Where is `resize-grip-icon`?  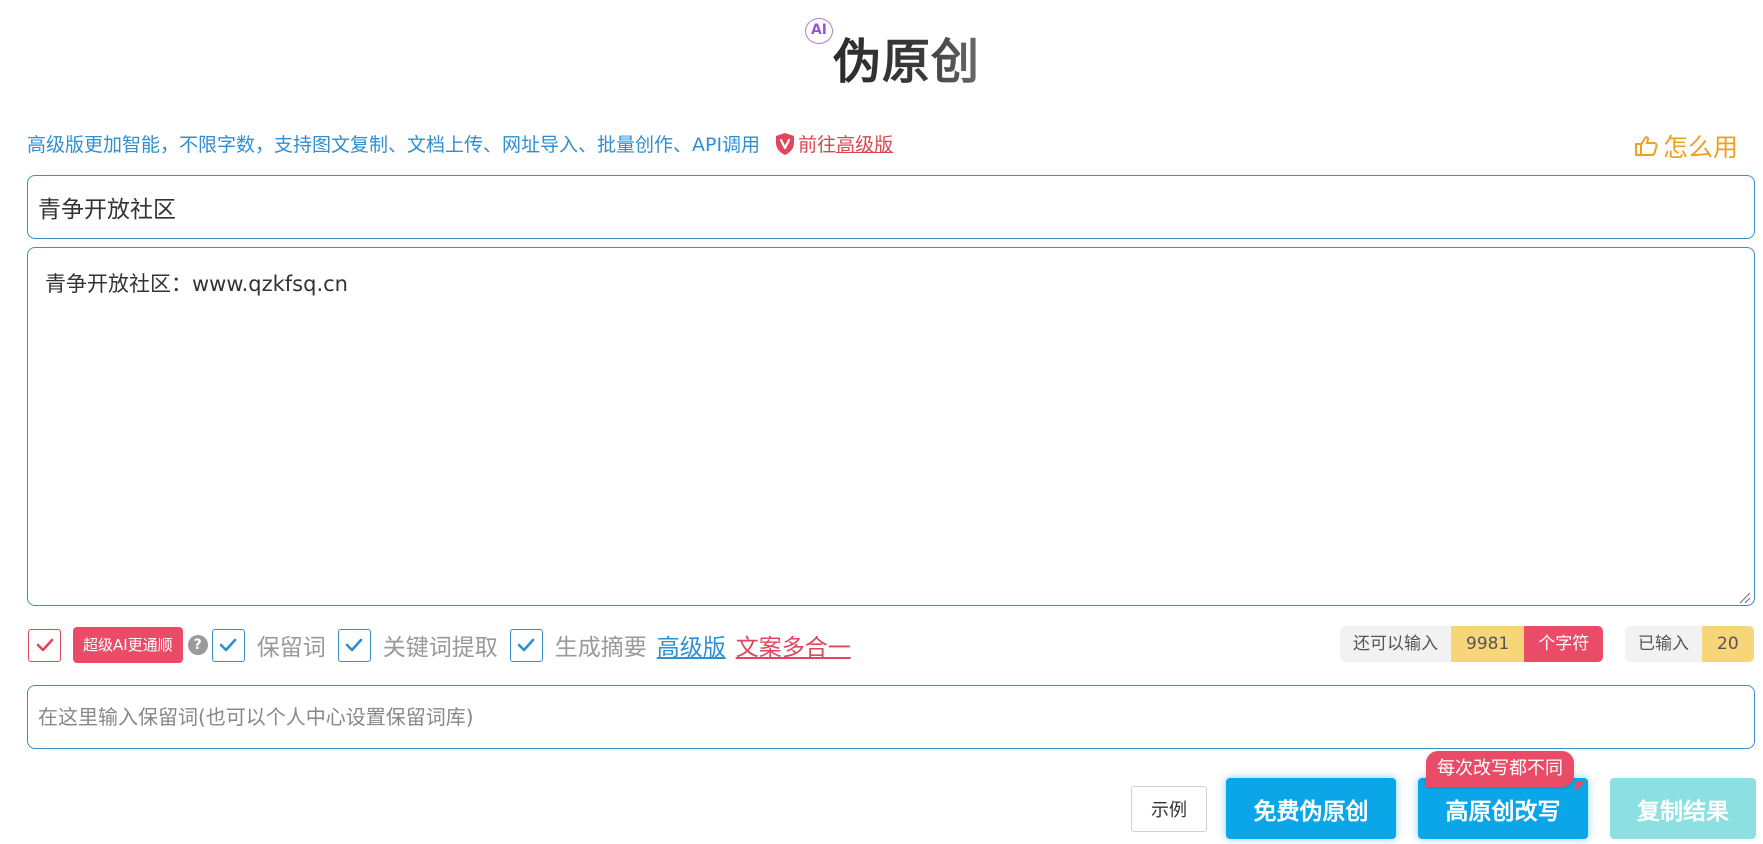
resize-grip-icon is located at coordinates (1744, 597).